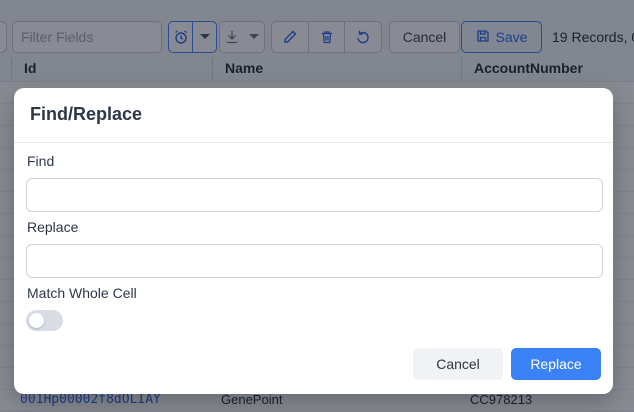  What do you see at coordinates (314, 195) in the screenshot?
I see `find-input` at bounding box center [314, 195].